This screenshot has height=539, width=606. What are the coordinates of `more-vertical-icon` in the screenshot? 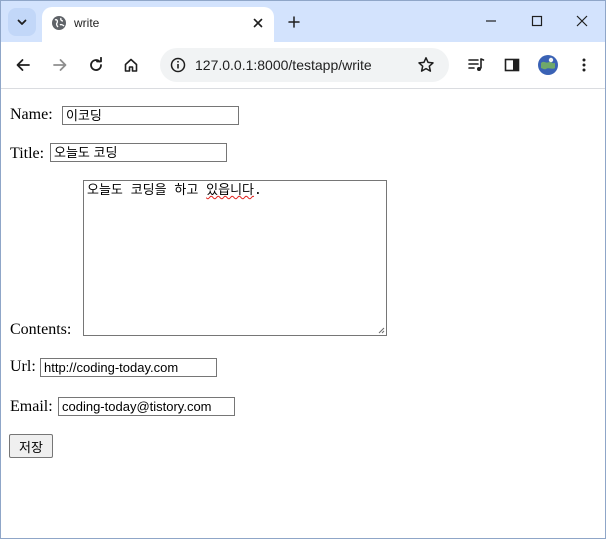 It's located at (584, 65).